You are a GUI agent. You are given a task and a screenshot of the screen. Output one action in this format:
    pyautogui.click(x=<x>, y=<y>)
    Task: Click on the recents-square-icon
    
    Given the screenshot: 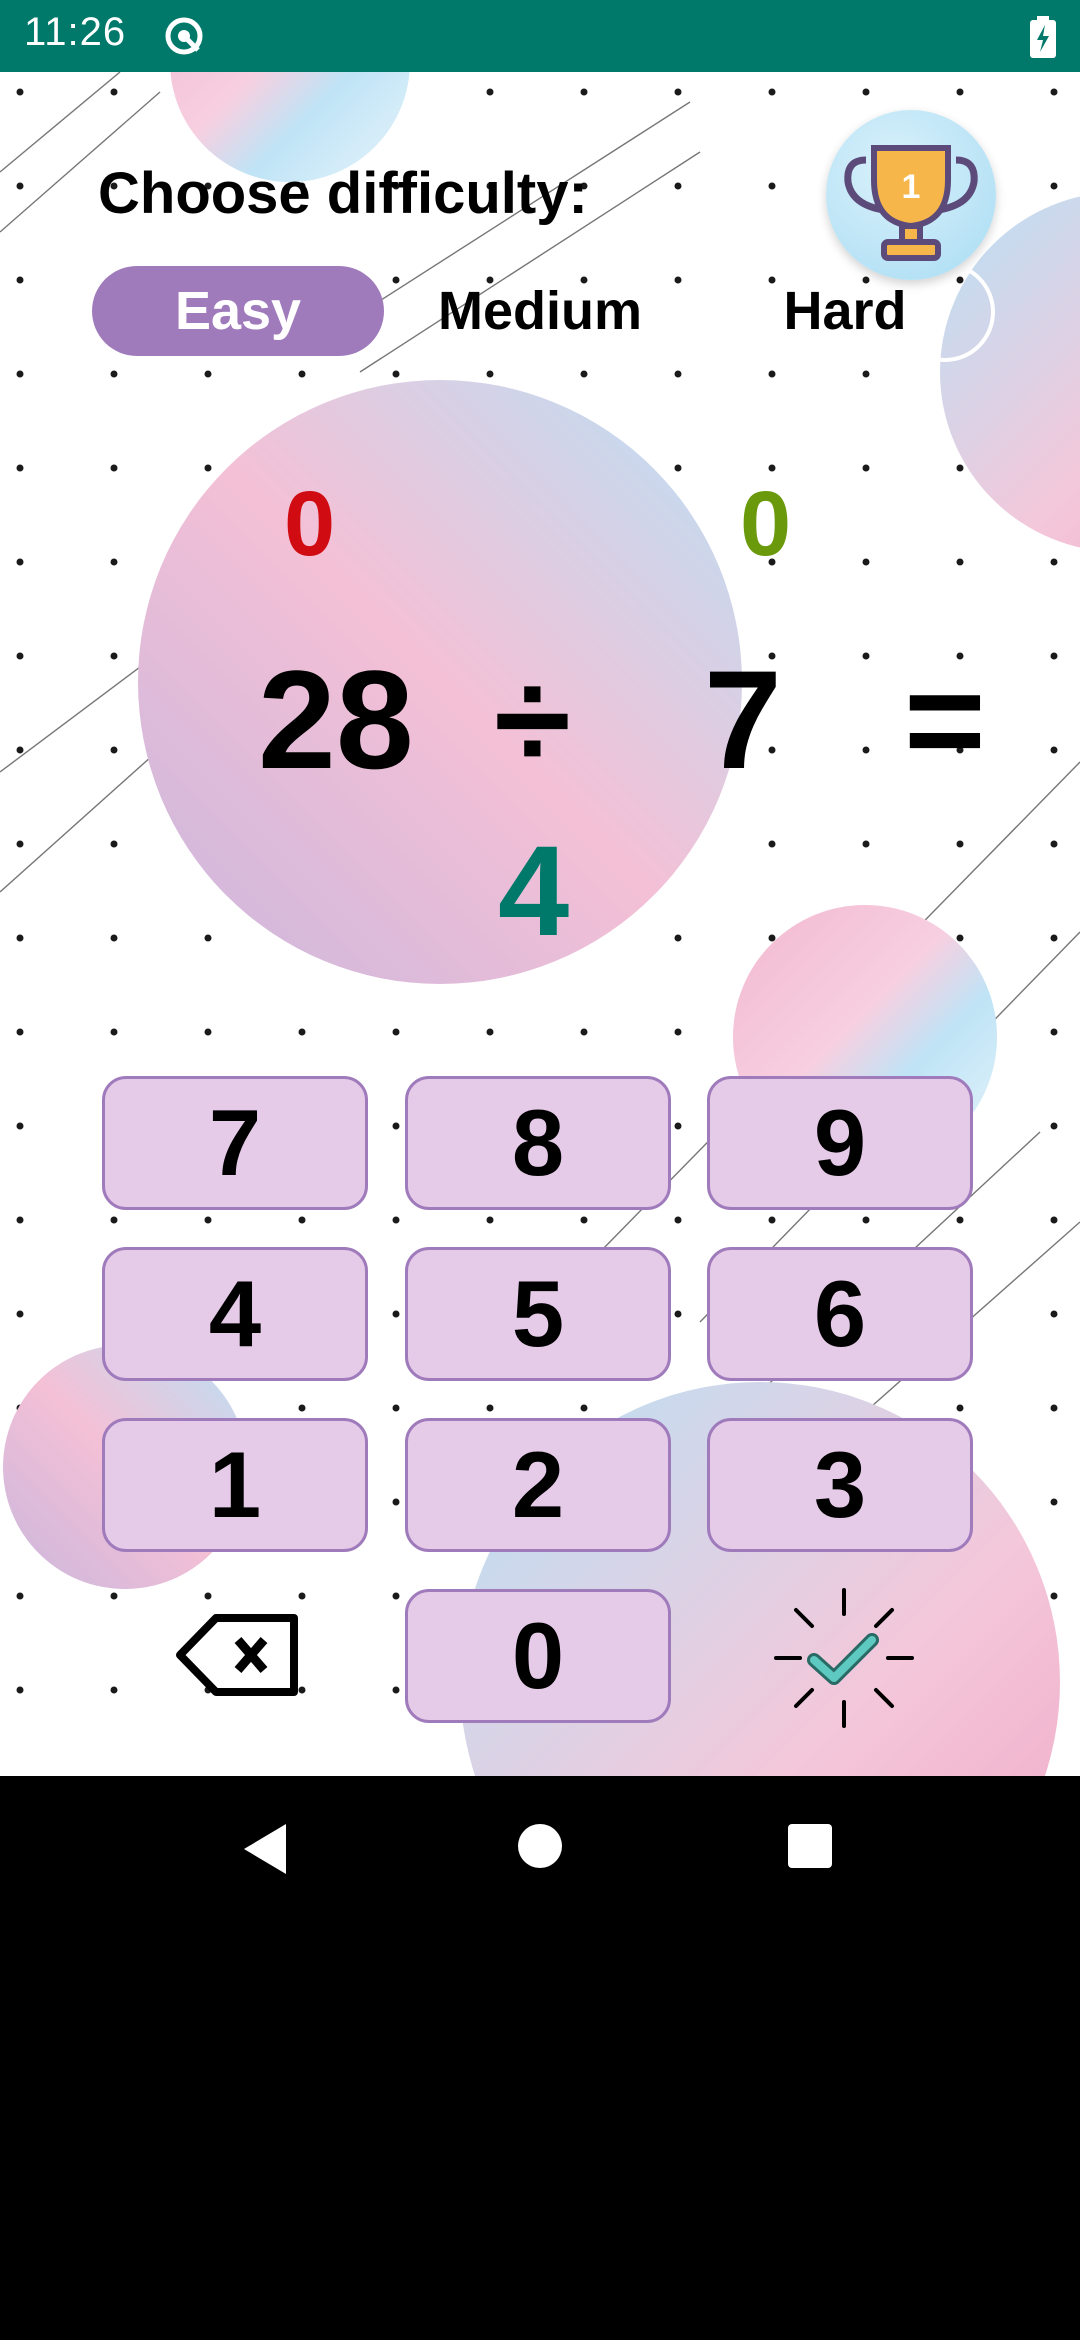 What is the action you would take?
    pyautogui.click(x=810, y=1846)
    